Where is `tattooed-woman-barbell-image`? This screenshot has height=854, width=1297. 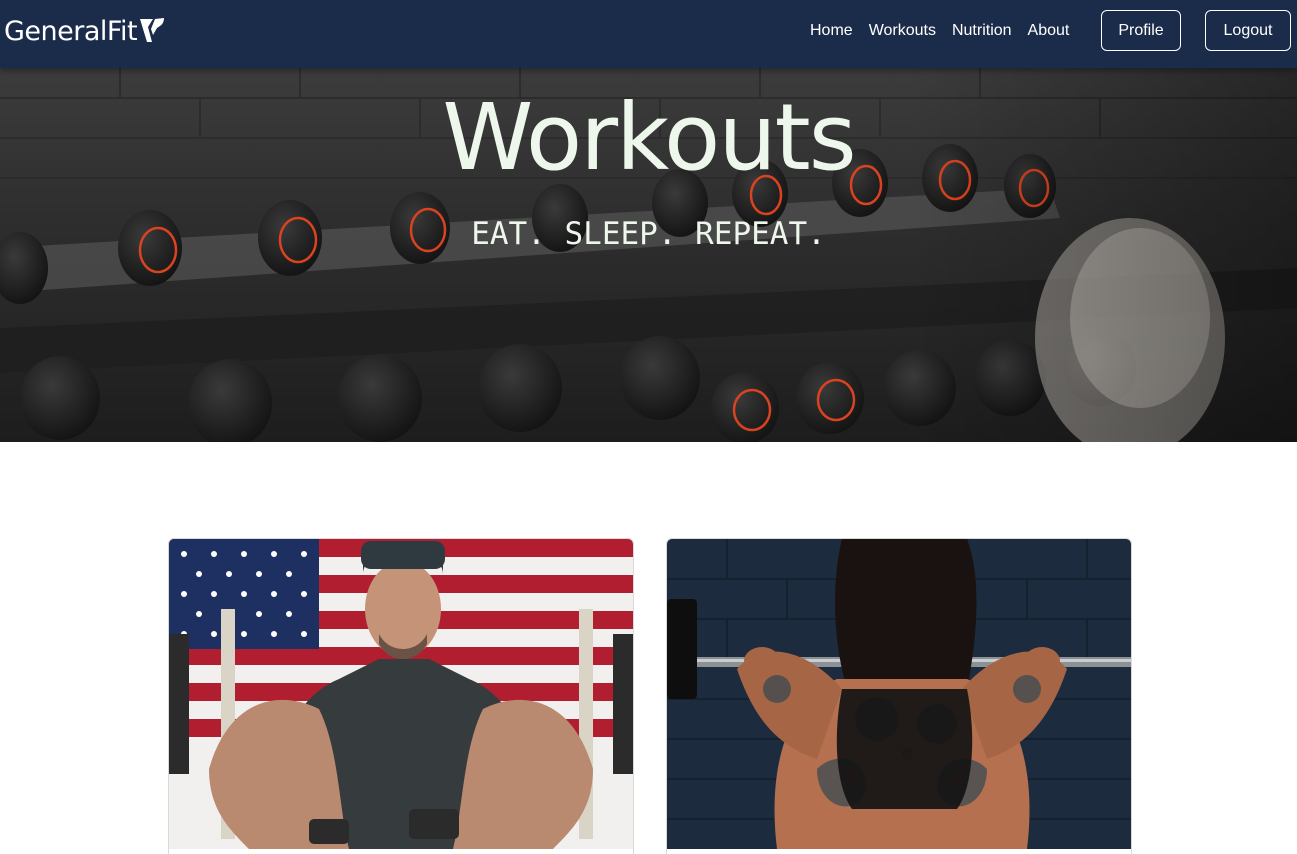
tattooed-woman-barbell-image is located at coordinates (899, 694).